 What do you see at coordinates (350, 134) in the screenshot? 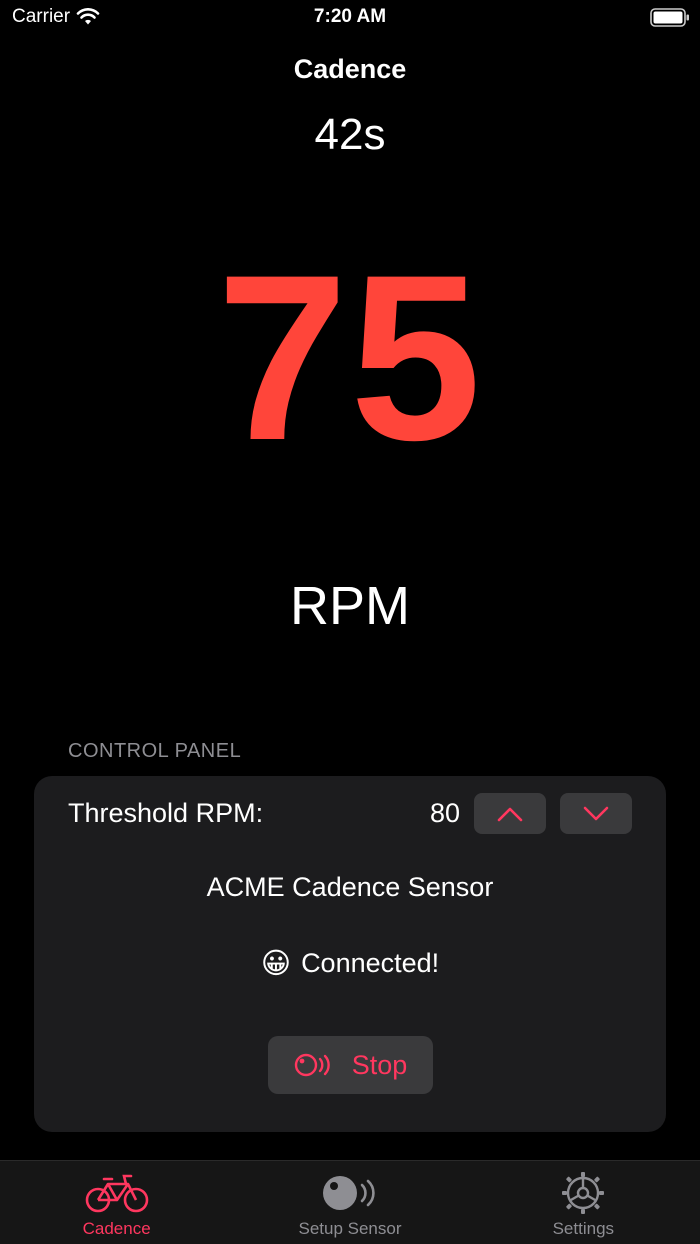
I see `elapsed-timer: 42s` at bounding box center [350, 134].